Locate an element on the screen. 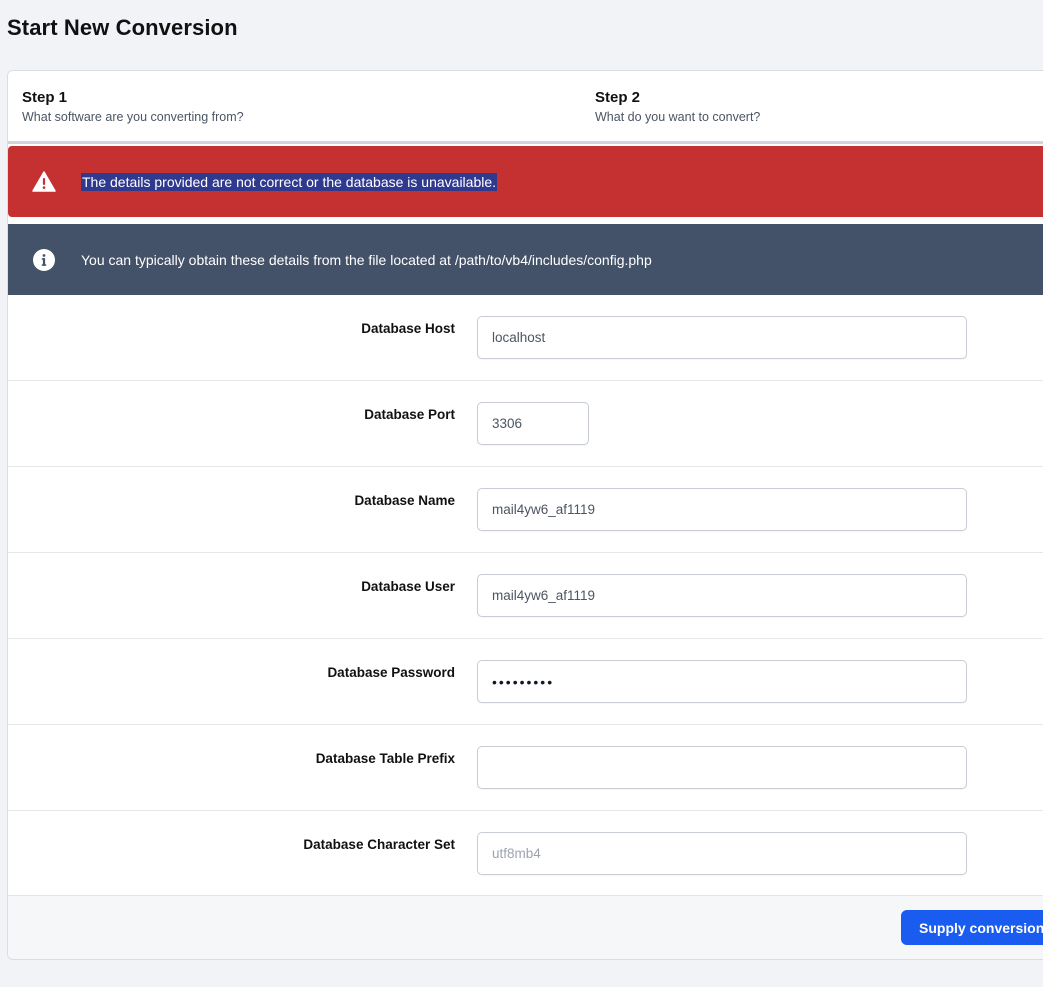  database-host-input is located at coordinates (722, 337).